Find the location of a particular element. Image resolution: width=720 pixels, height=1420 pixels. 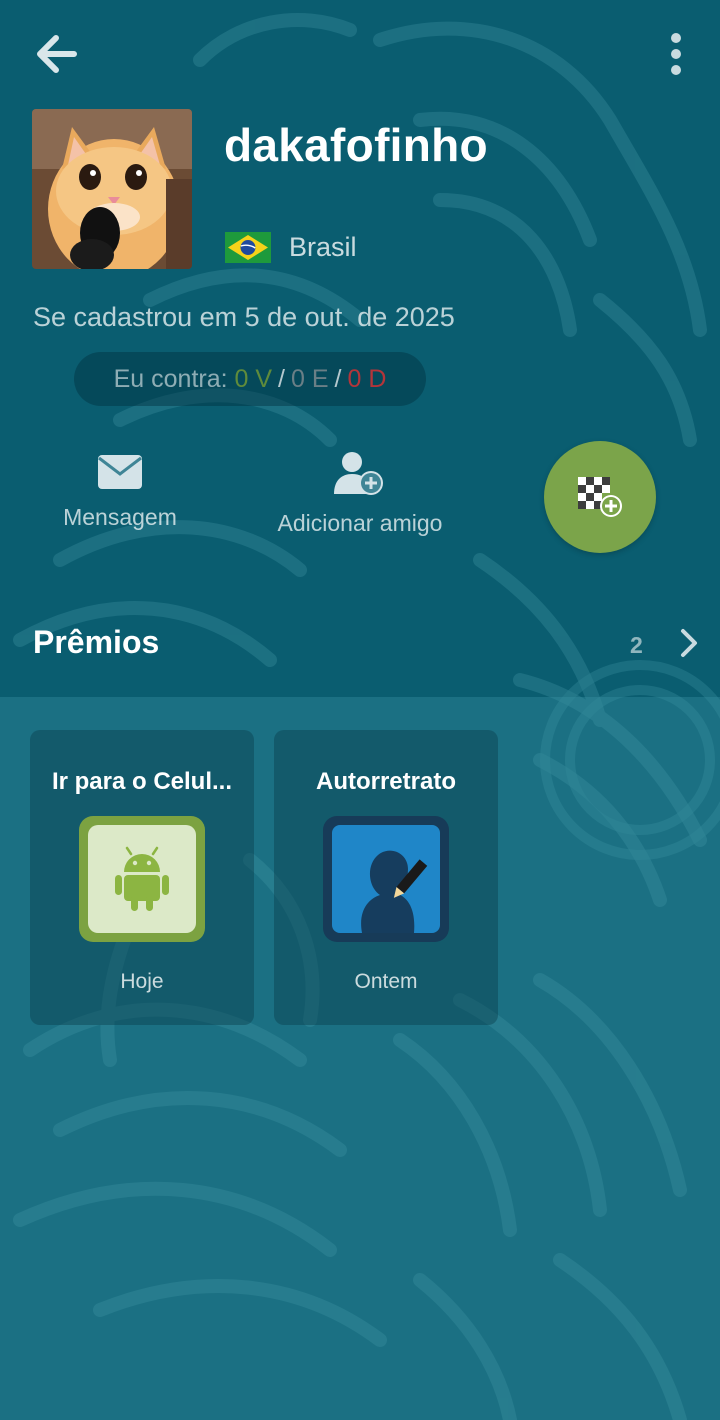

back-button is located at coordinates (56, 54).